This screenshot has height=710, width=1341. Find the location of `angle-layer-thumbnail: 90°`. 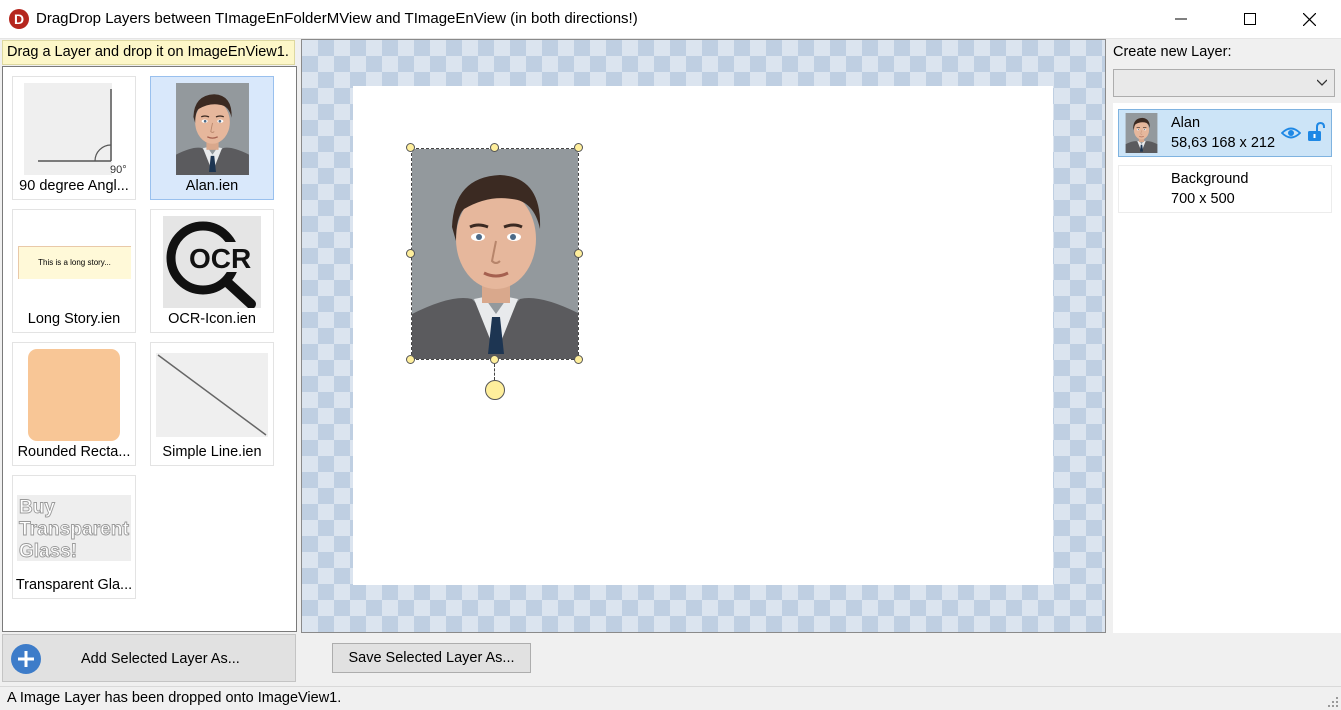

angle-layer-thumbnail: 90° is located at coordinates (74, 129).